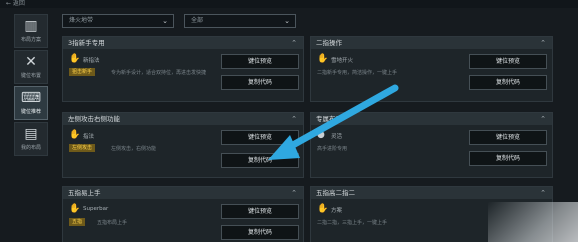 The image size is (578, 242). What do you see at coordinates (533, 222) in the screenshot?
I see `background-haze` at bounding box center [533, 222].